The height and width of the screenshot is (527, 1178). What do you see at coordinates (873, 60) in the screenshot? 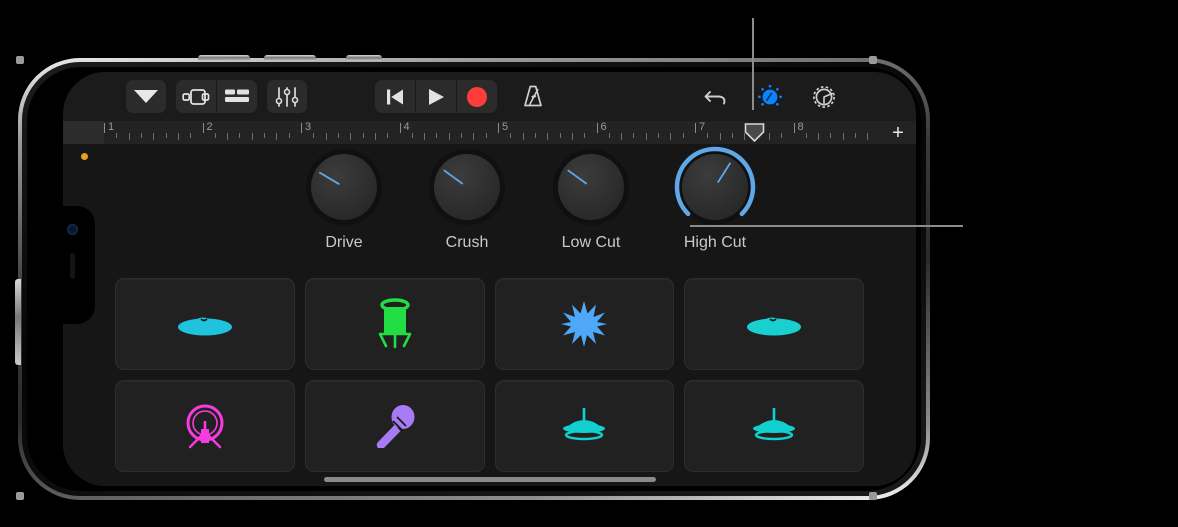
I see `bezel-antenna-band-top-right` at bounding box center [873, 60].